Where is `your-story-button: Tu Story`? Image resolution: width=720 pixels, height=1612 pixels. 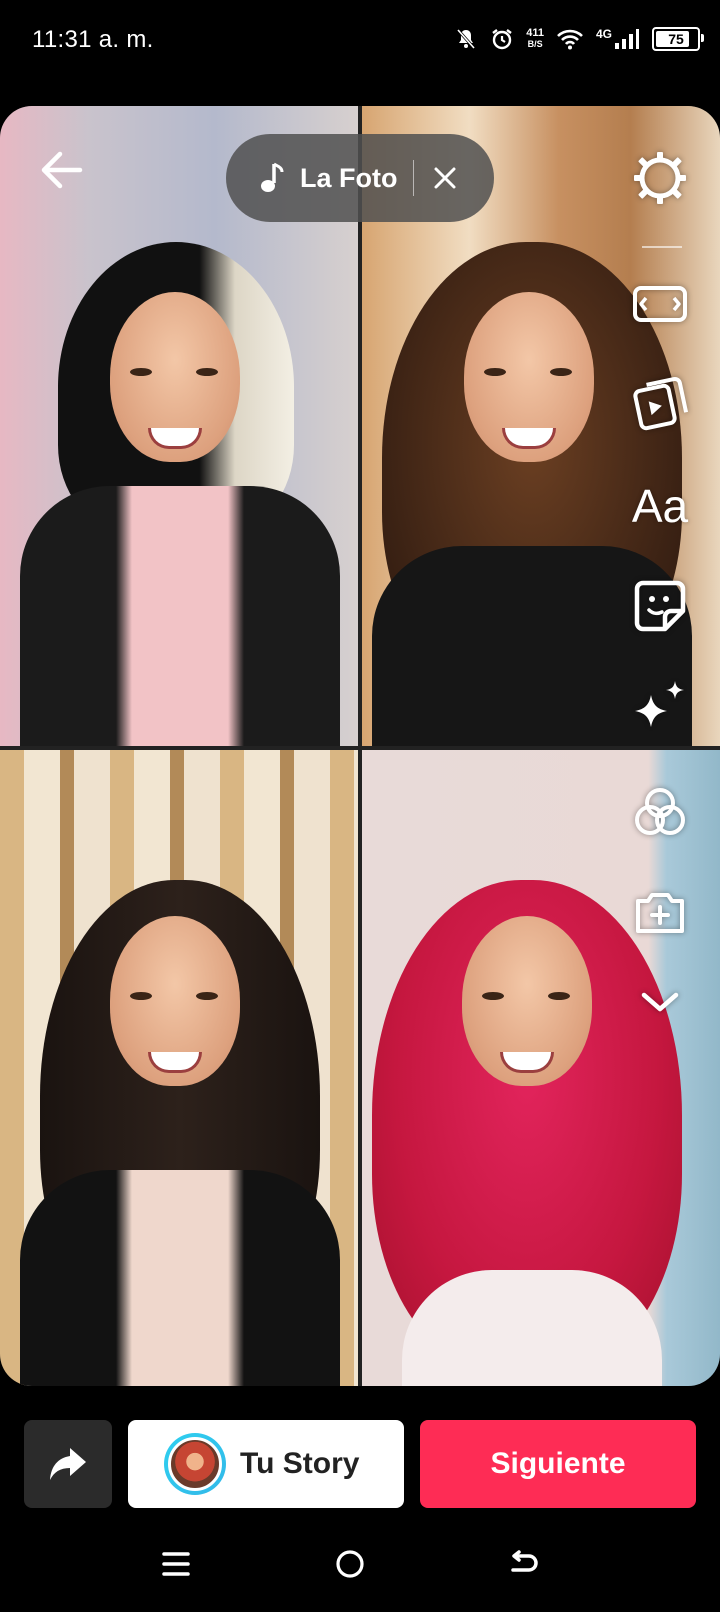 your-story-button: Tu Story is located at coordinates (266, 1464).